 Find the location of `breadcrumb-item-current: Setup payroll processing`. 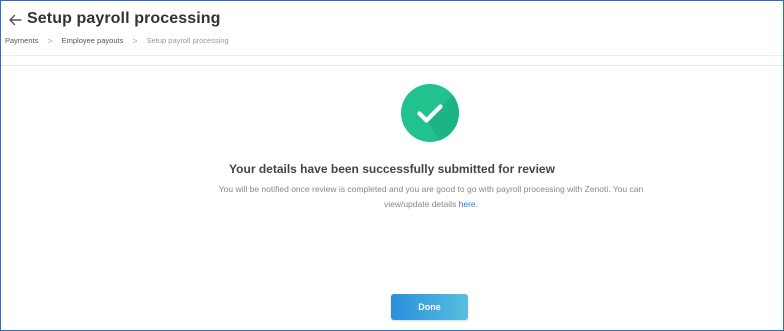

breadcrumb-item-current: Setup payroll processing is located at coordinates (187, 40).